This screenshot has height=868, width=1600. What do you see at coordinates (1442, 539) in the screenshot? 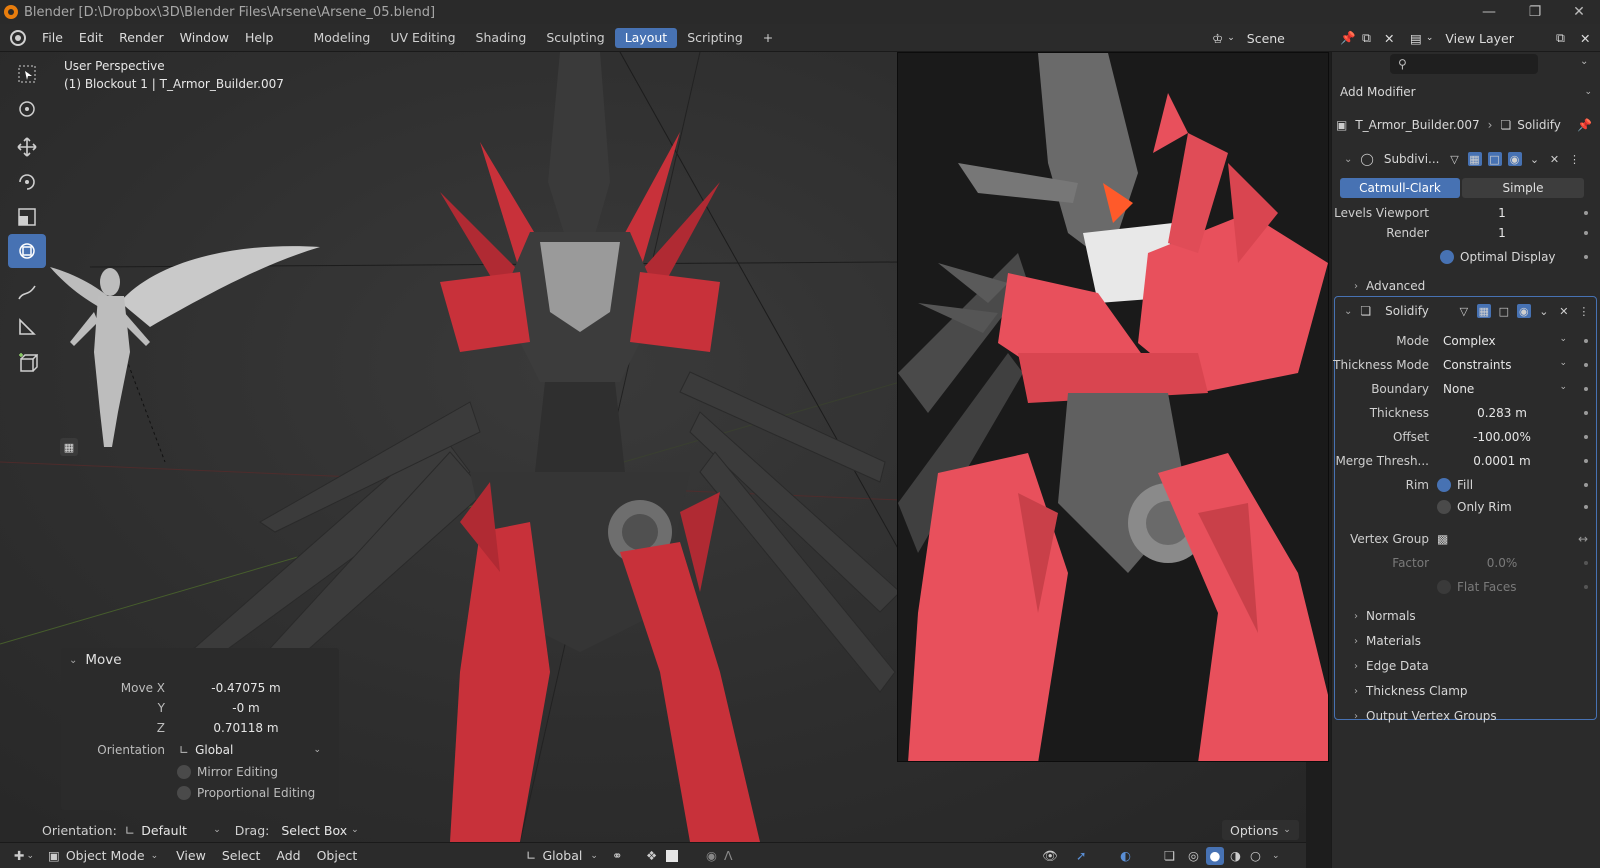
I see `vertex-group-icon: ▩` at bounding box center [1442, 539].